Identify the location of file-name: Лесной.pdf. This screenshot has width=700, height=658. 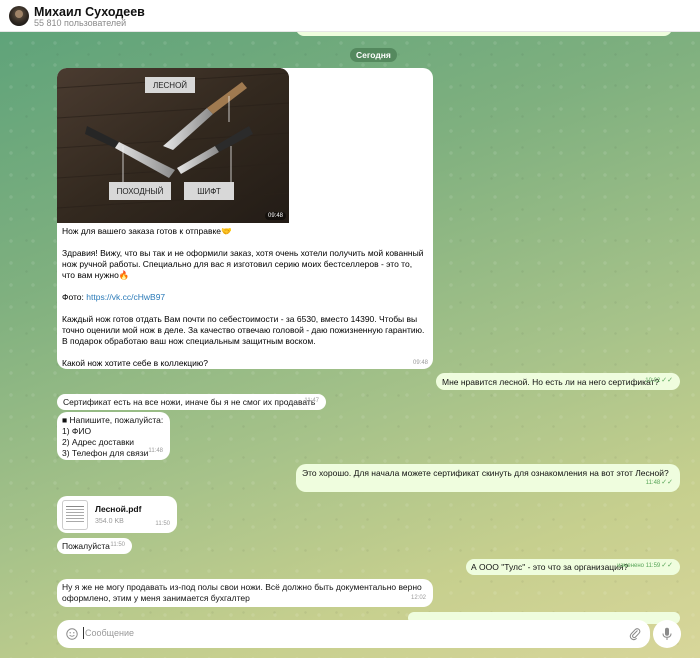
(118, 509).